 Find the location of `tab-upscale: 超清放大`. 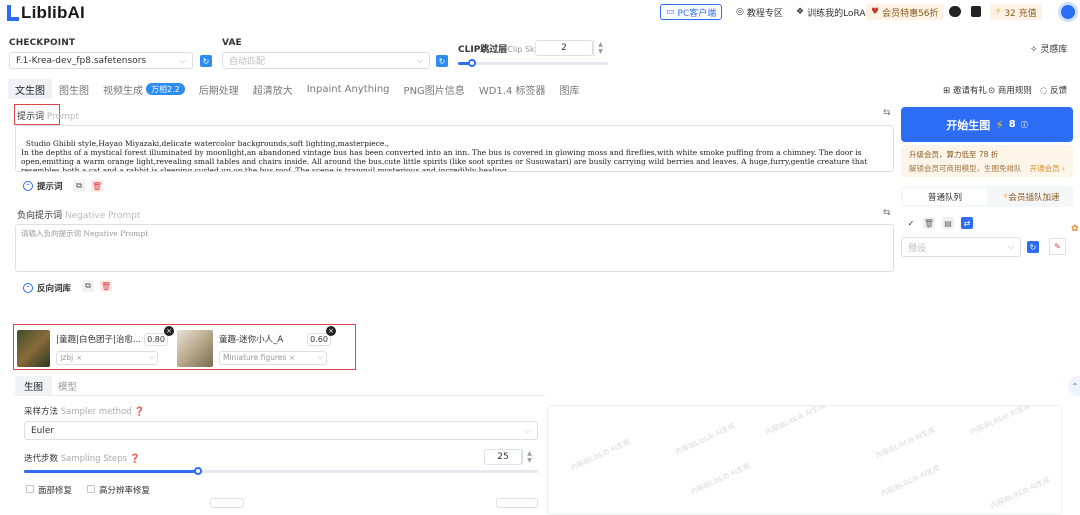

tab-upscale: 超清放大 is located at coordinates (273, 89).